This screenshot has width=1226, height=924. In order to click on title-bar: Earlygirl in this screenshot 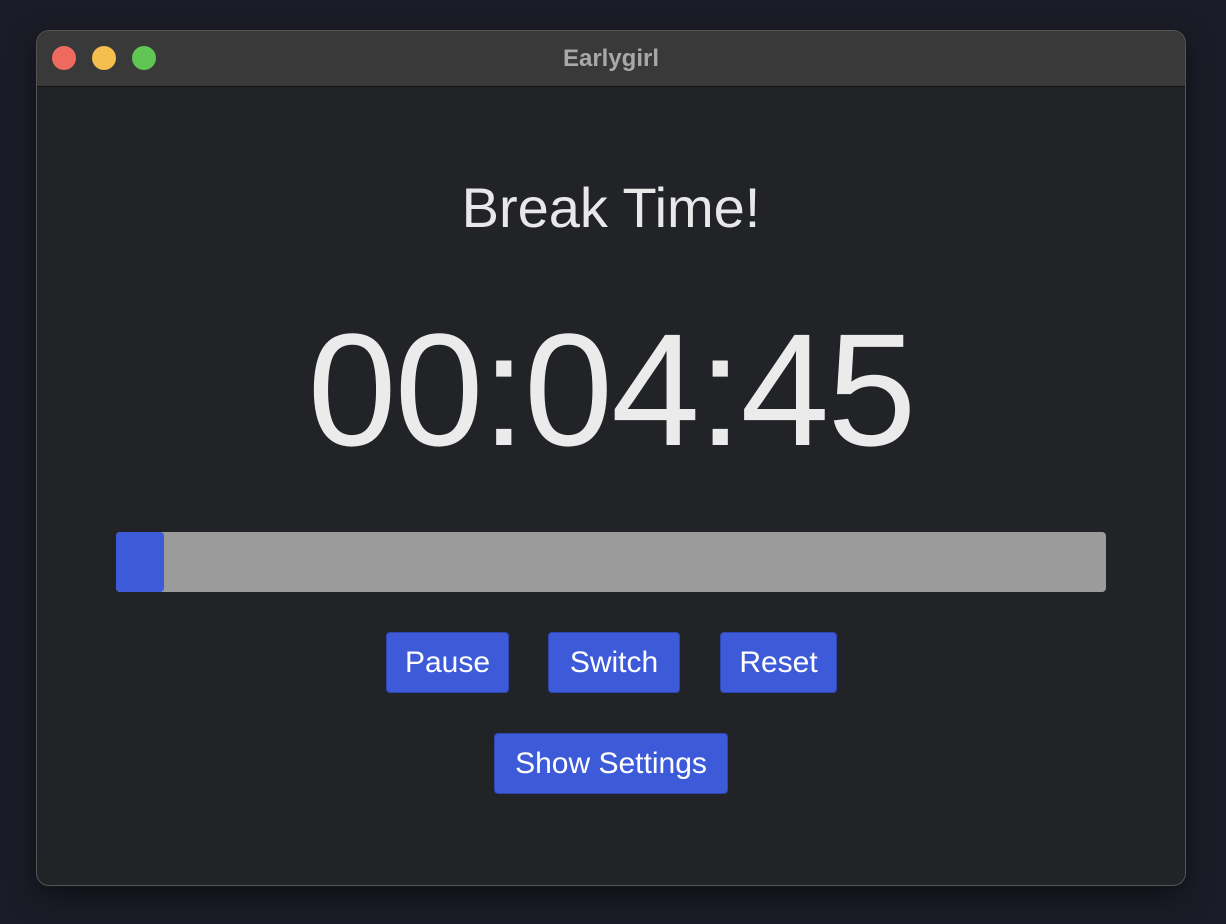, I will do `click(611, 59)`.